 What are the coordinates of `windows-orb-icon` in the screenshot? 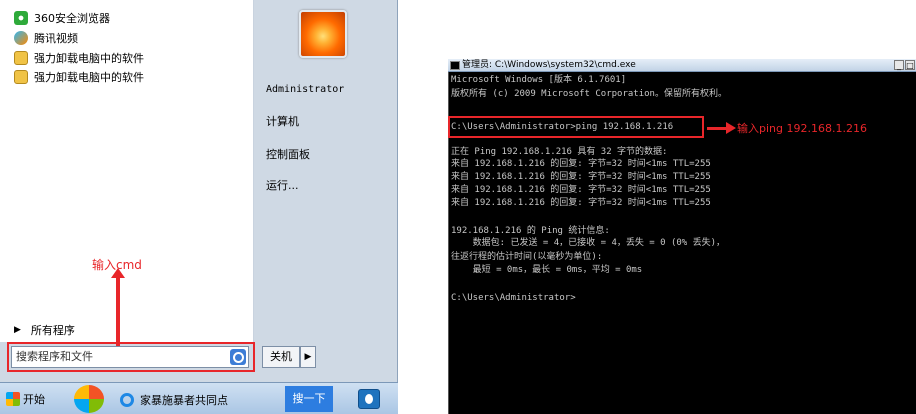 It's located at (89, 399).